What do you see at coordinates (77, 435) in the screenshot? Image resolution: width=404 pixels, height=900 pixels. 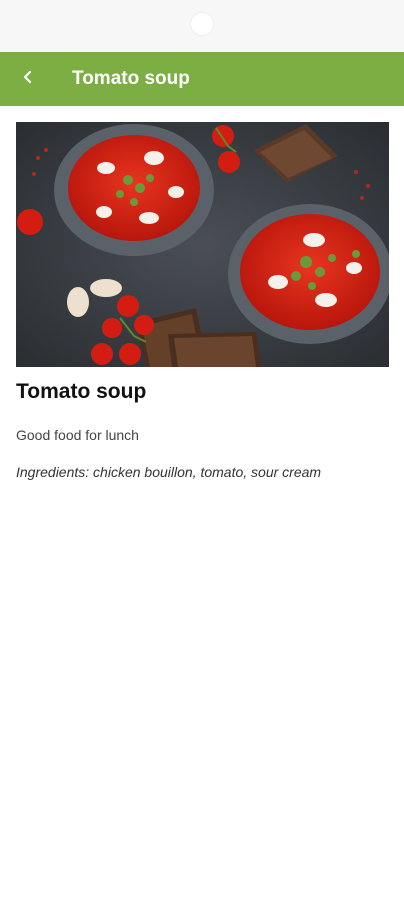 I see `recipe-description: Good food for lunch` at bounding box center [77, 435].